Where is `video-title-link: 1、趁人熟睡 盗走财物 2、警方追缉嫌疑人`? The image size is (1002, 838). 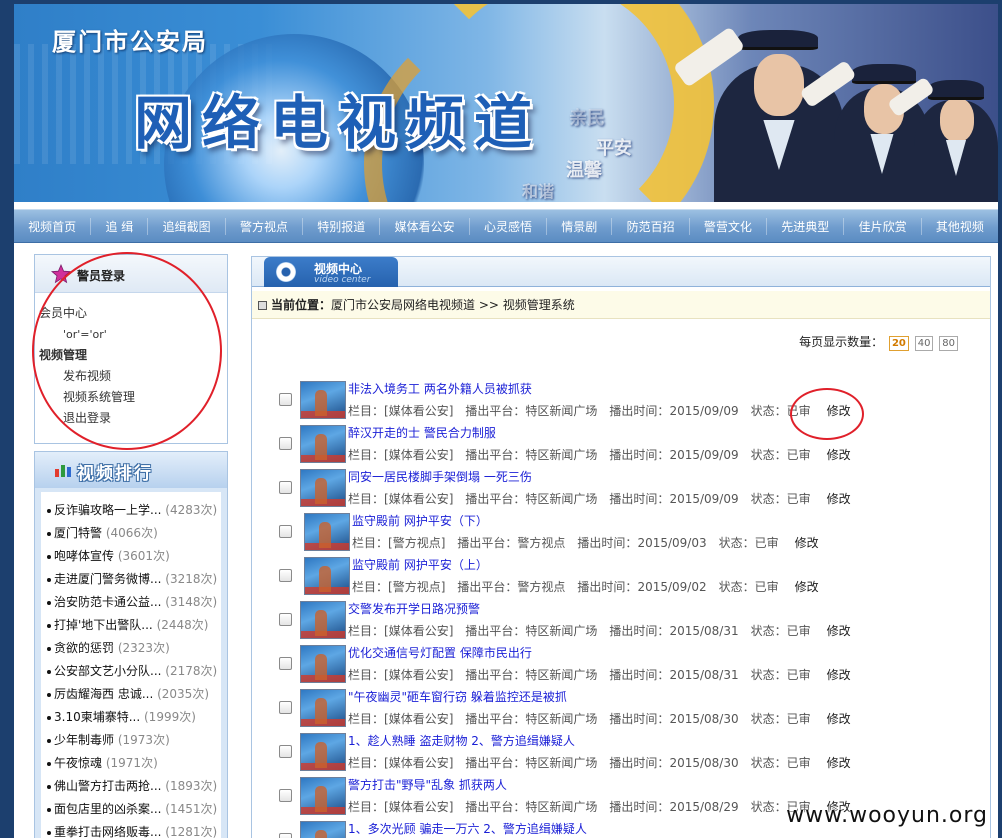
video-title-link: 1、趁人熟睡 盗走财物 2、警方追缉嫌疑人 is located at coordinates (461, 740).